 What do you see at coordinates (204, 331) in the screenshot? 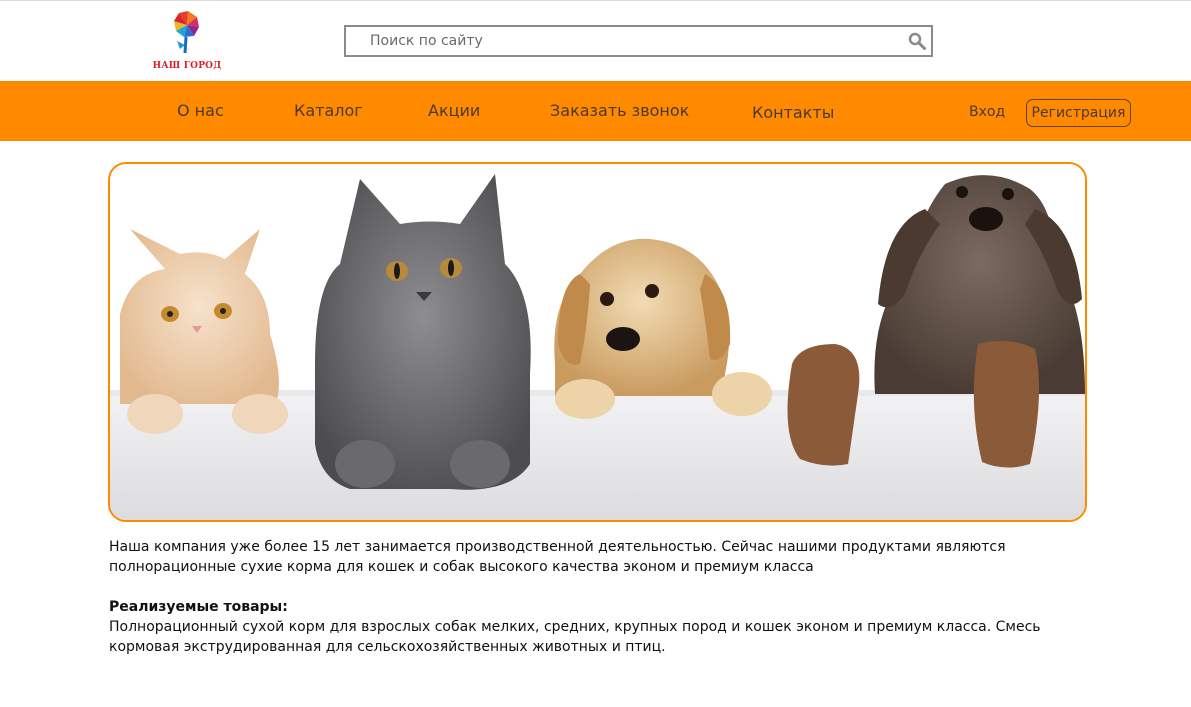
I see `kitten-ginger-shape` at bounding box center [204, 331].